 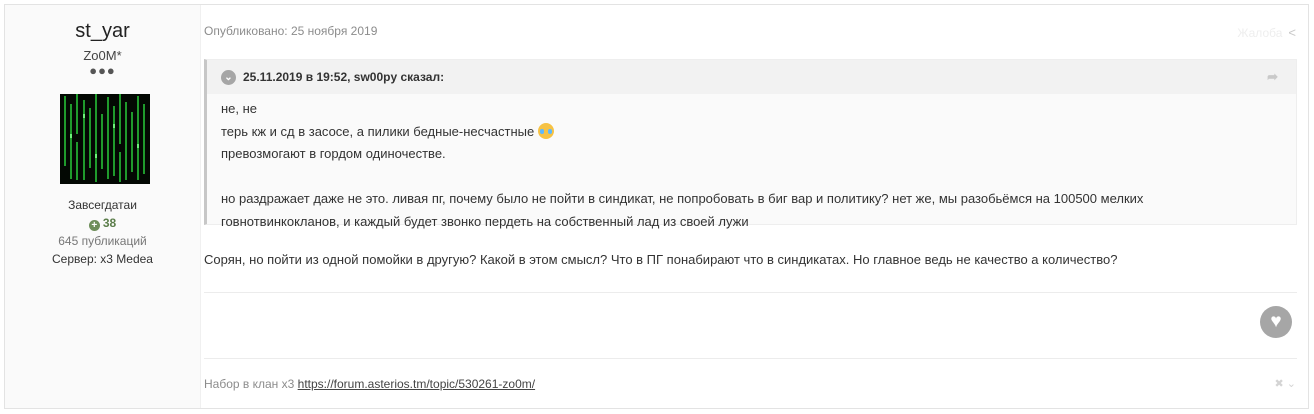 What do you see at coordinates (1286, 383) in the screenshot?
I see `close-icon: ✖ ⌄` at bounding box center [1286, 383].